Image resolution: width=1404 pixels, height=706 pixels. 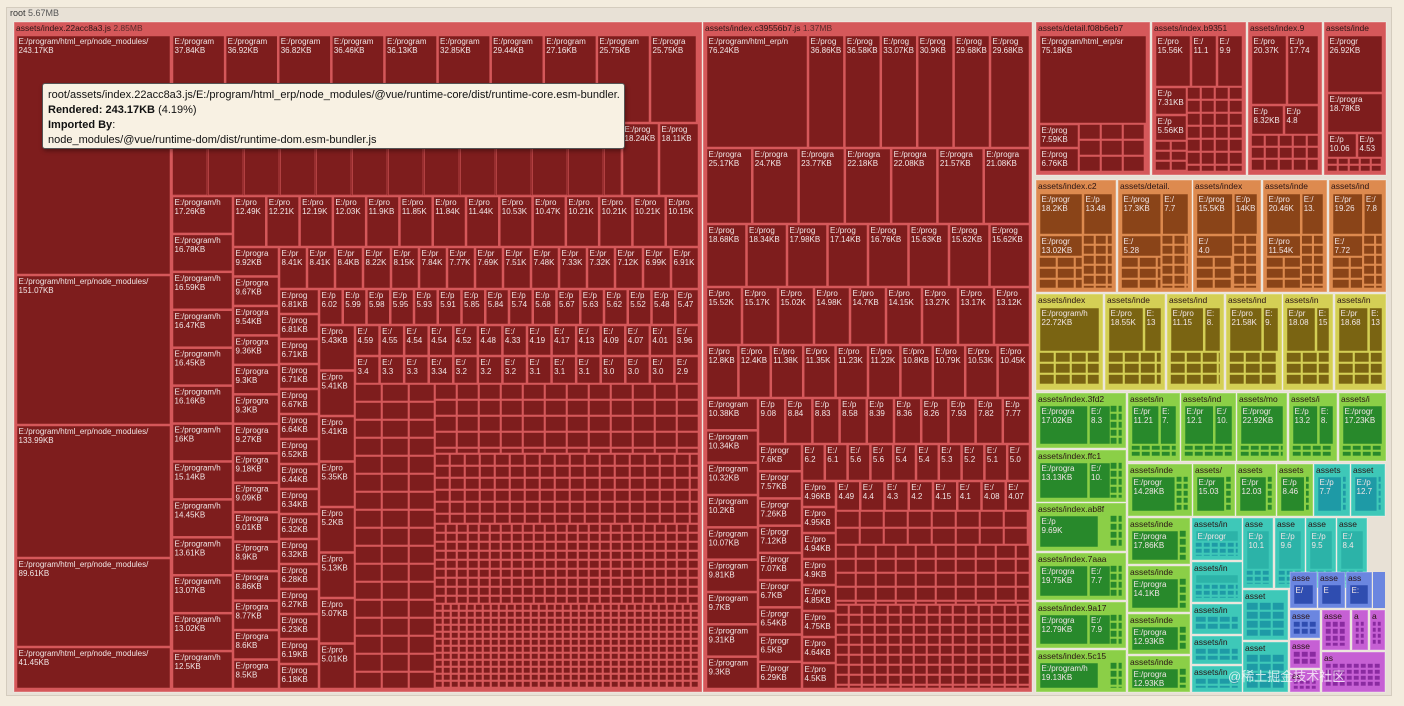 I want to click on bundle-group: assets/inE:/progr, so click(x=1217, y=539).